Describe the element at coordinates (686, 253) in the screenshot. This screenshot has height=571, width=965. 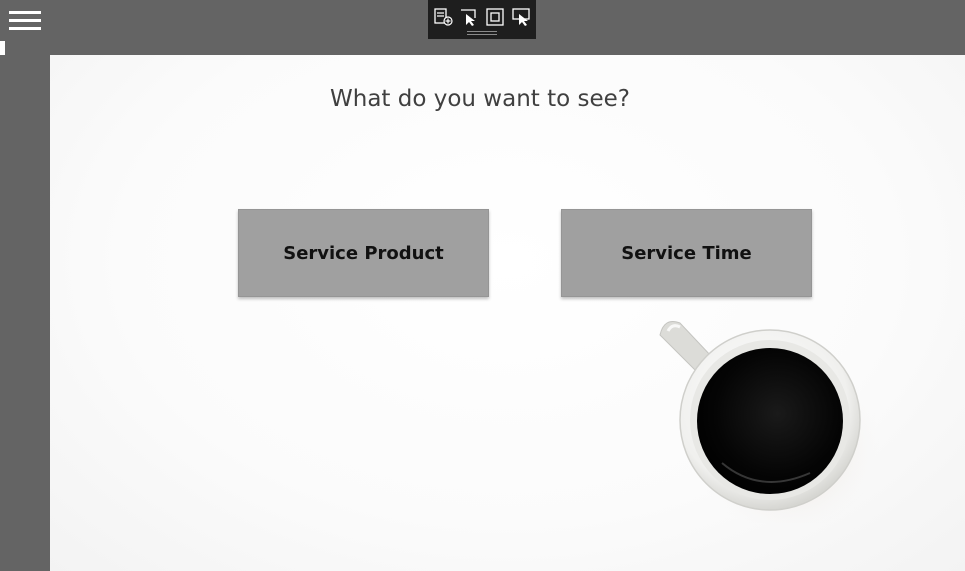
I see `service-time-button: Service Time` at that location.